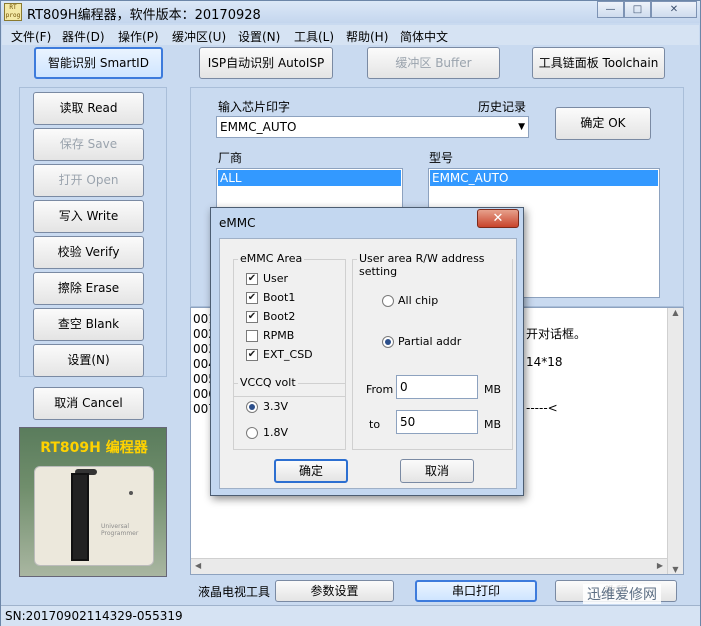 The width and height of the screenshot is (701, 626). Describe the element at coordinates (437, 471) in the screenshot. I see `dialog-cancel-button: 取消` at that location.